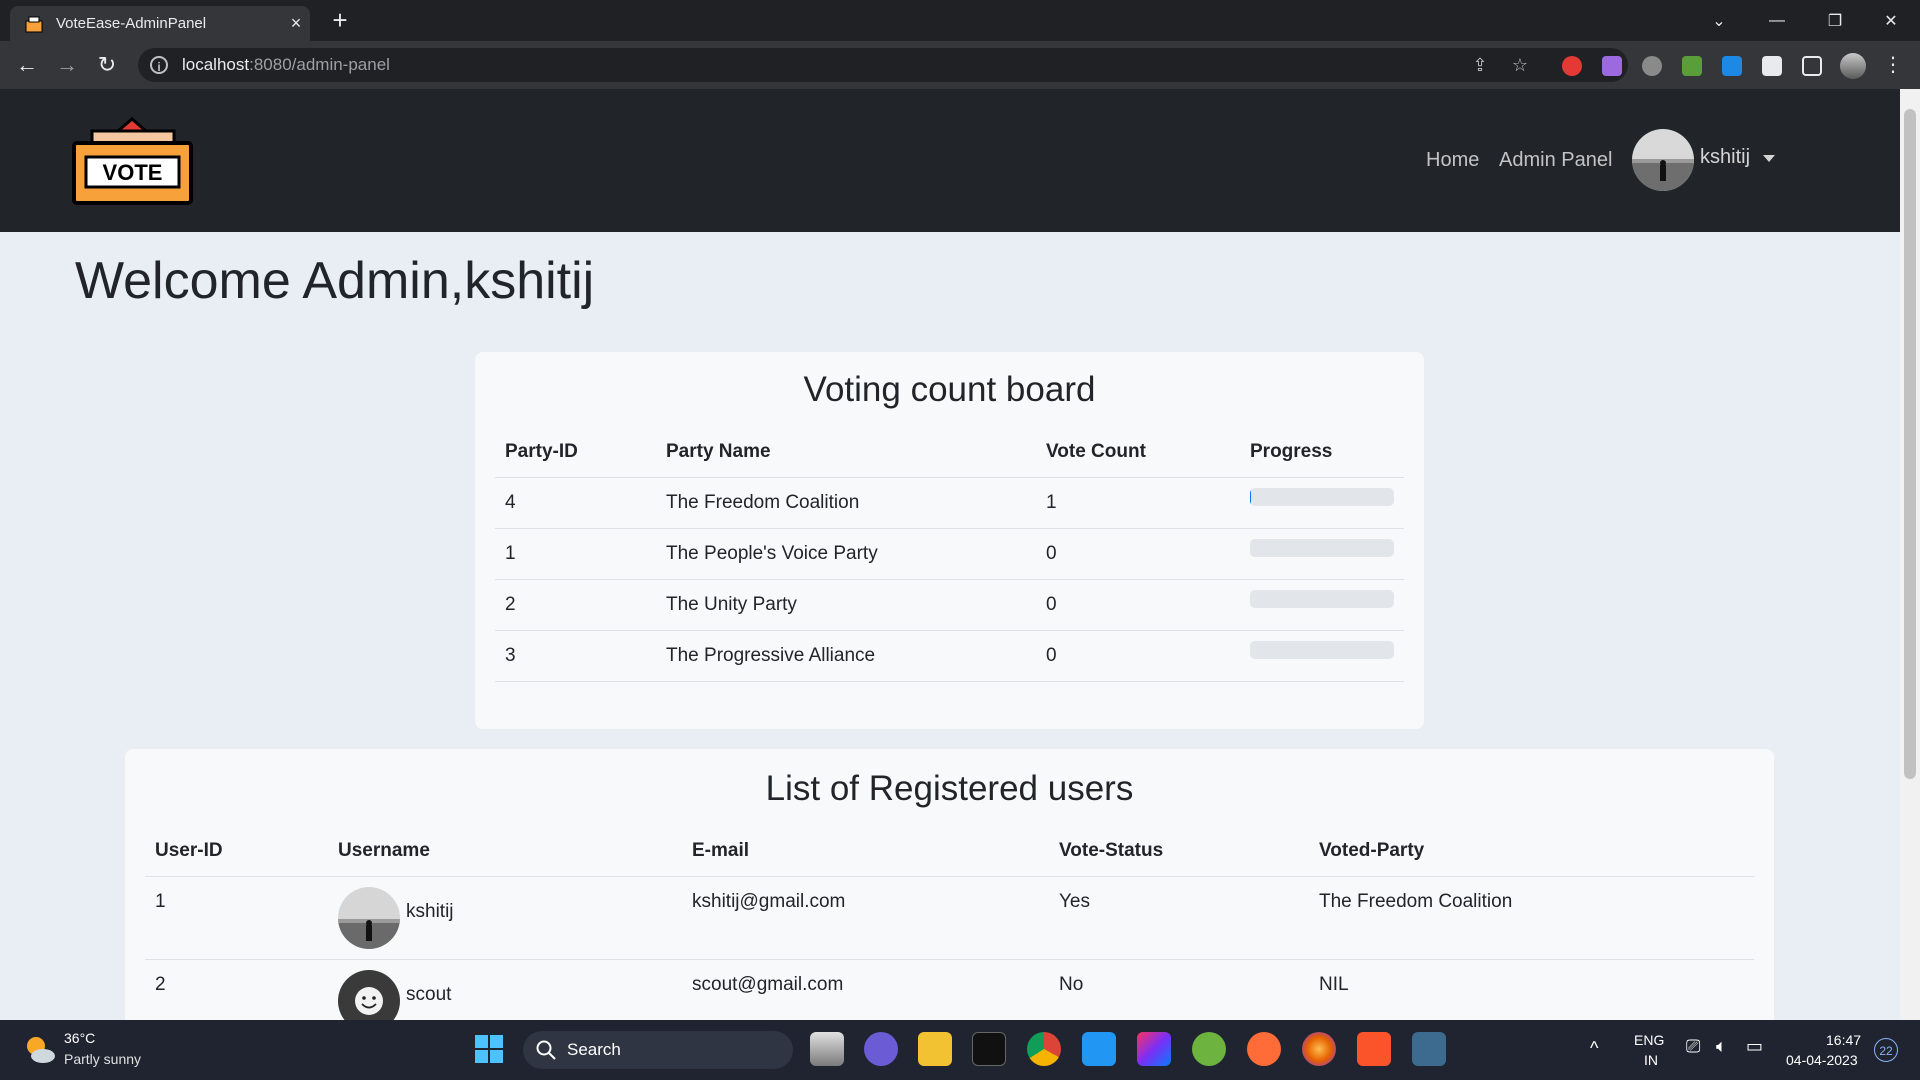 The width and height of the screenshot is (1920, 1080). What do you see at coordinates (1044, 1049) in the screenshot?
I see `chrome-icon` at bounding box center [1044, 1049].